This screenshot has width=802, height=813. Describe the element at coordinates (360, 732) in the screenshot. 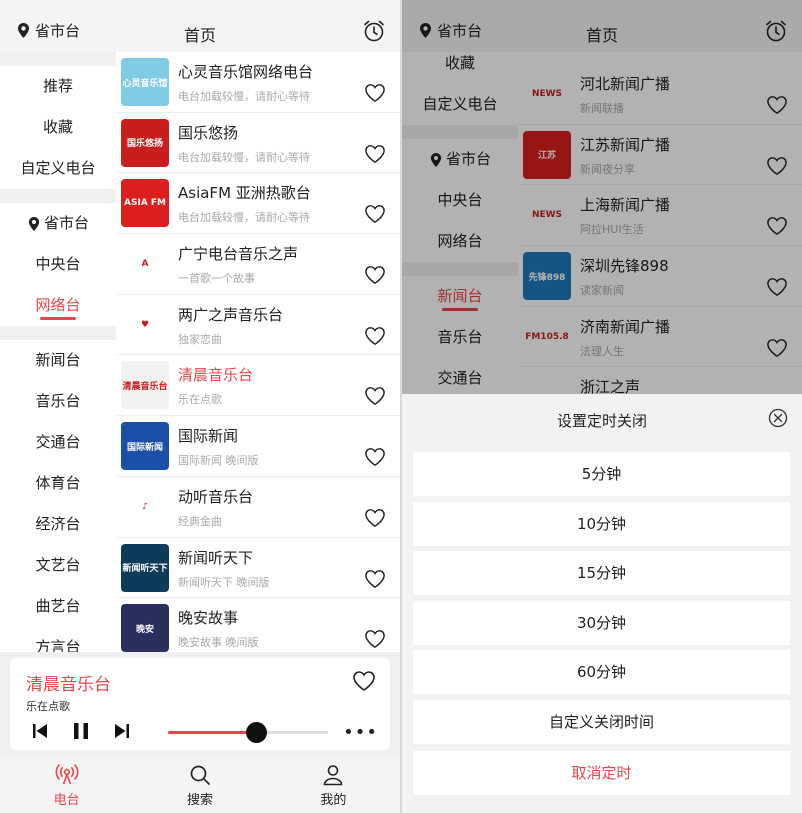

I see `more-icon: •••` at that location.